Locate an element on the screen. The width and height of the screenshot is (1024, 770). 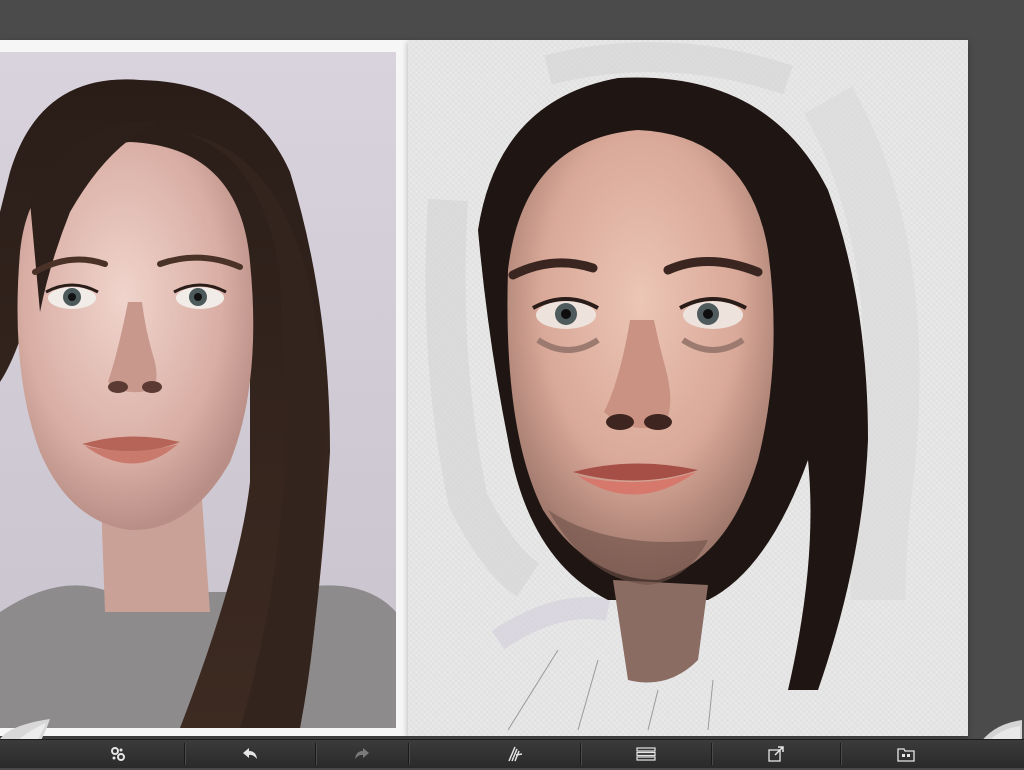
settings-gear-icon is located at coordinates (118, 754).